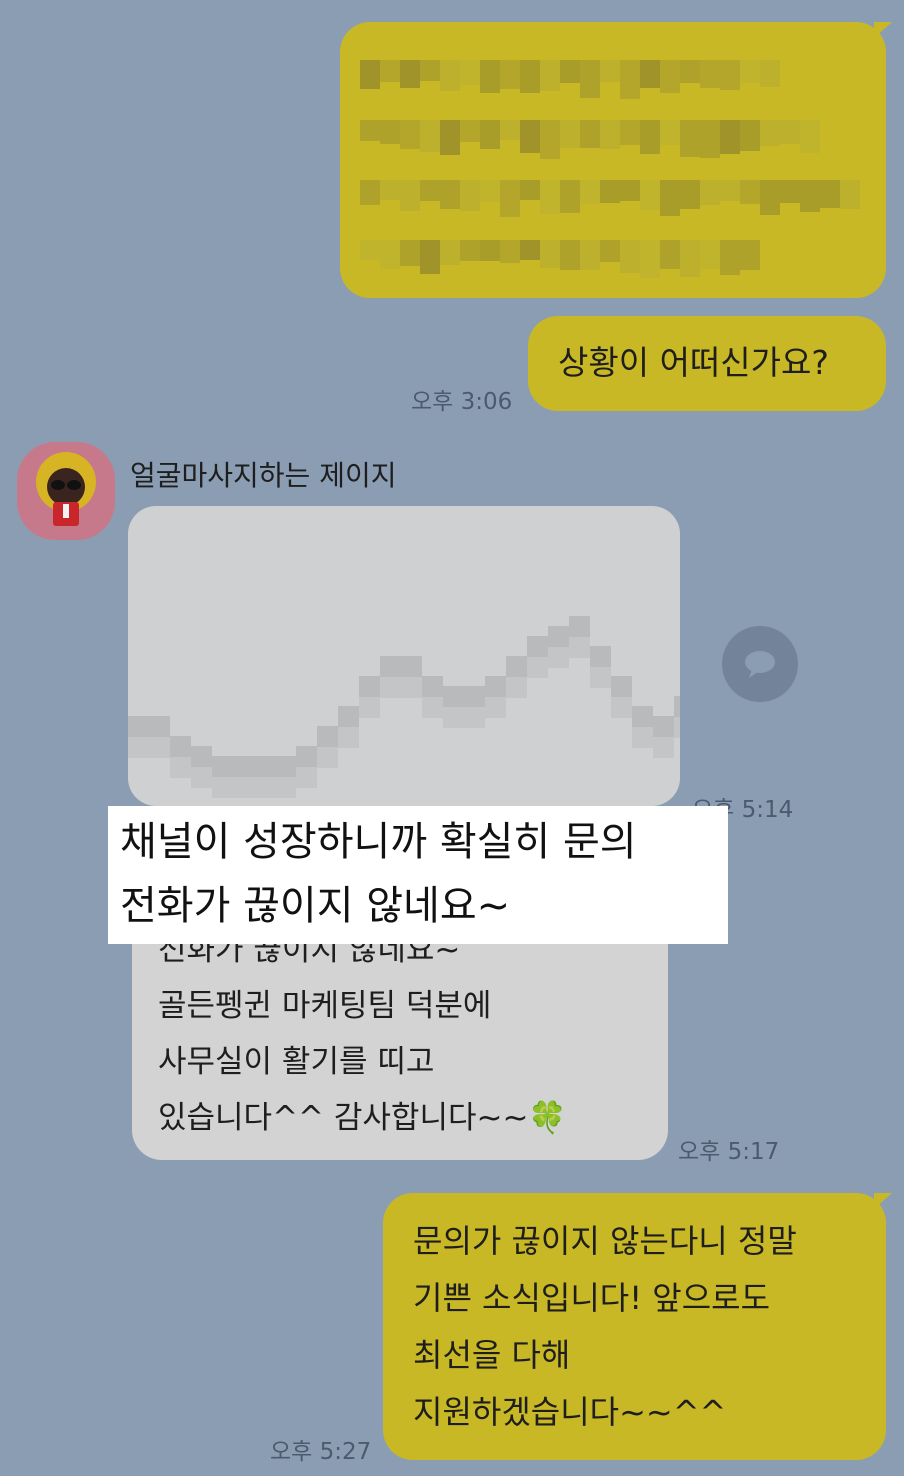 The height and width of the screenshot is (1476, 904). I want to click on sender-name: 얼굴마사지하는 제이지, so click(263, 475).